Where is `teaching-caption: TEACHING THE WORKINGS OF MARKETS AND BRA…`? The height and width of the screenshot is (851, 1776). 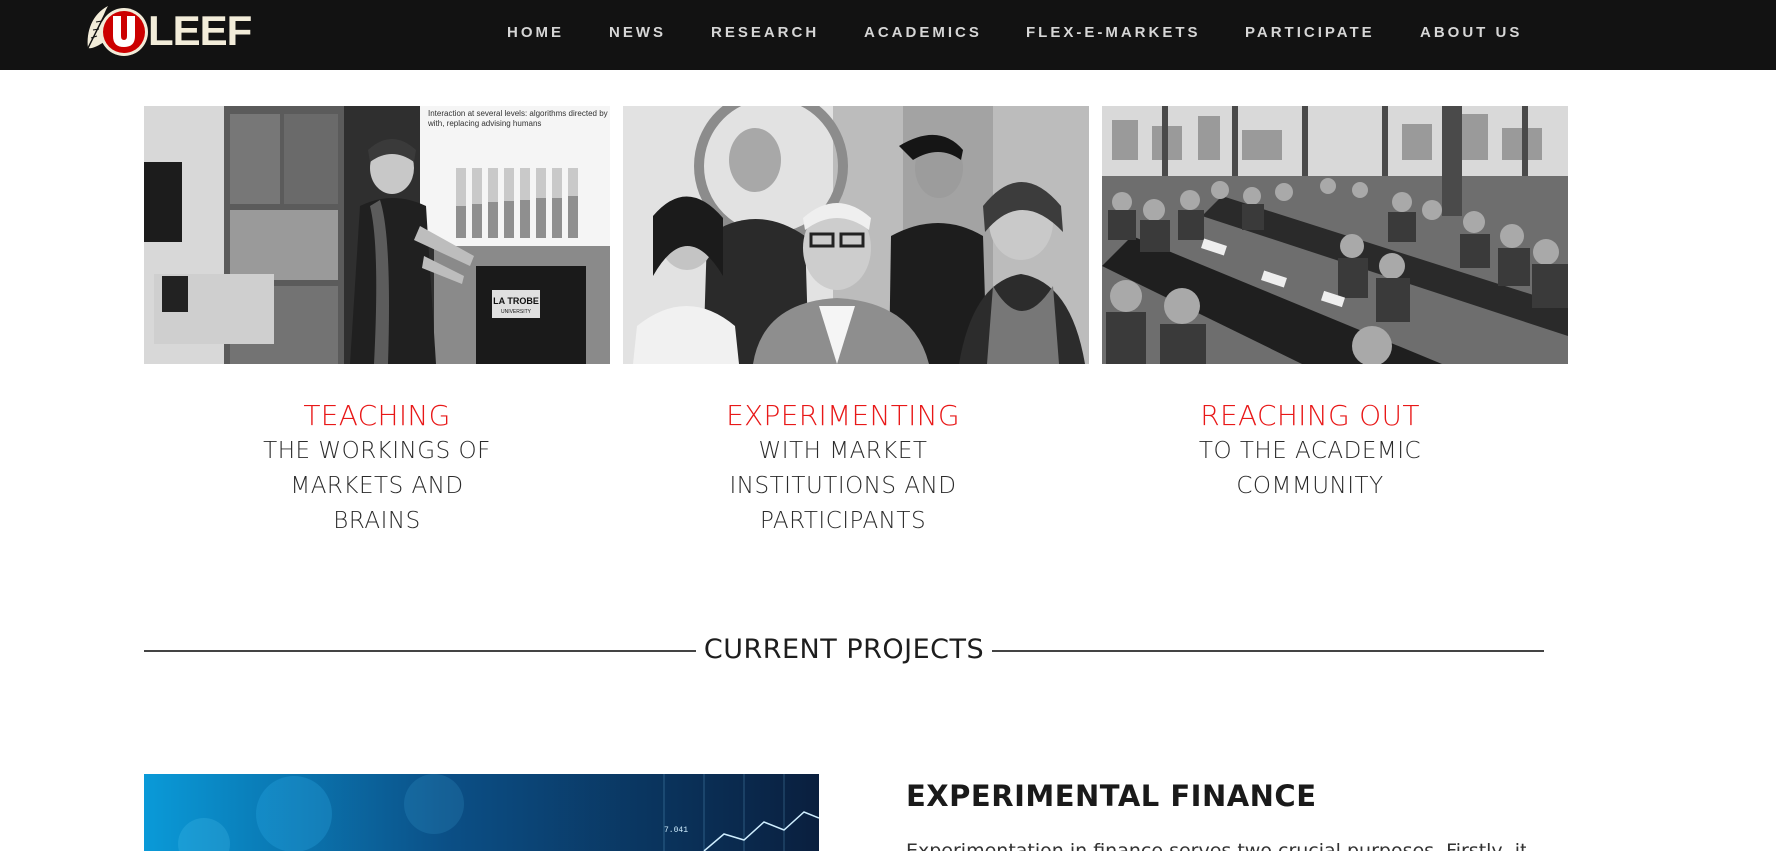 teaching-caption: TEACHING THE WORKINGS OF MARKETS AND BRA… is located at coordinates (377, 468).